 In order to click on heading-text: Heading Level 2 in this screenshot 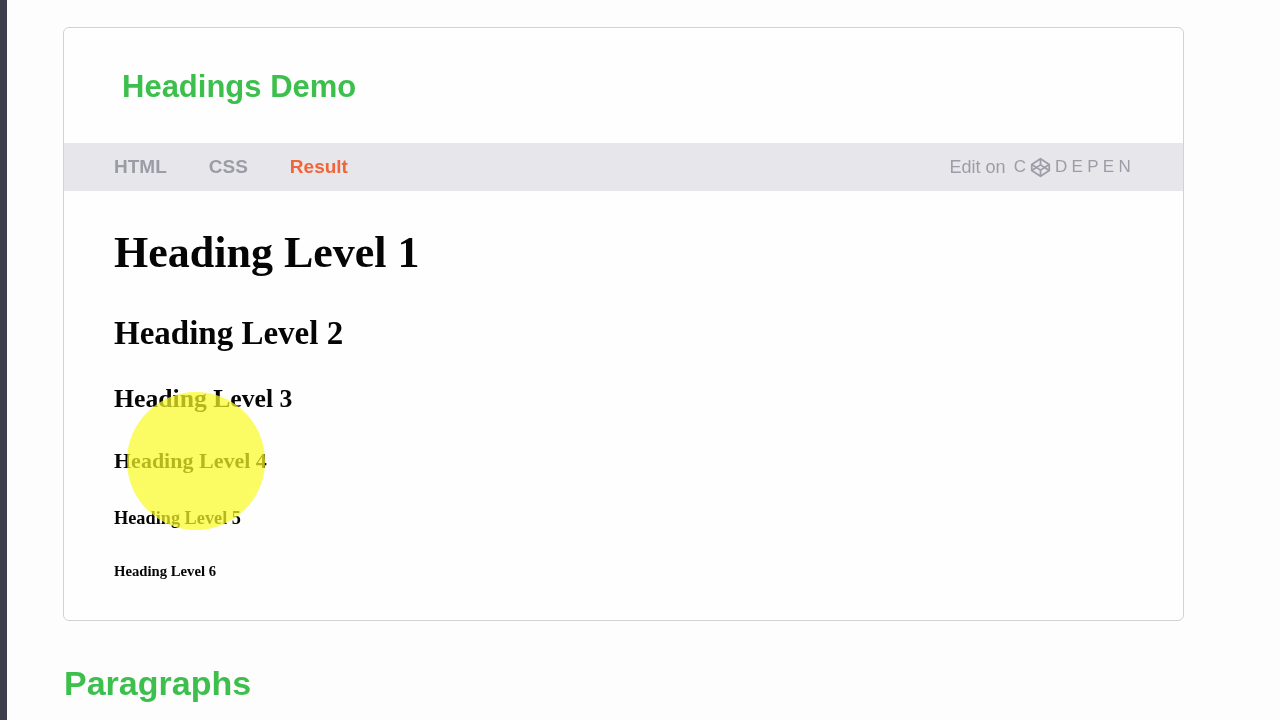, I will do `click(229, 333)`.